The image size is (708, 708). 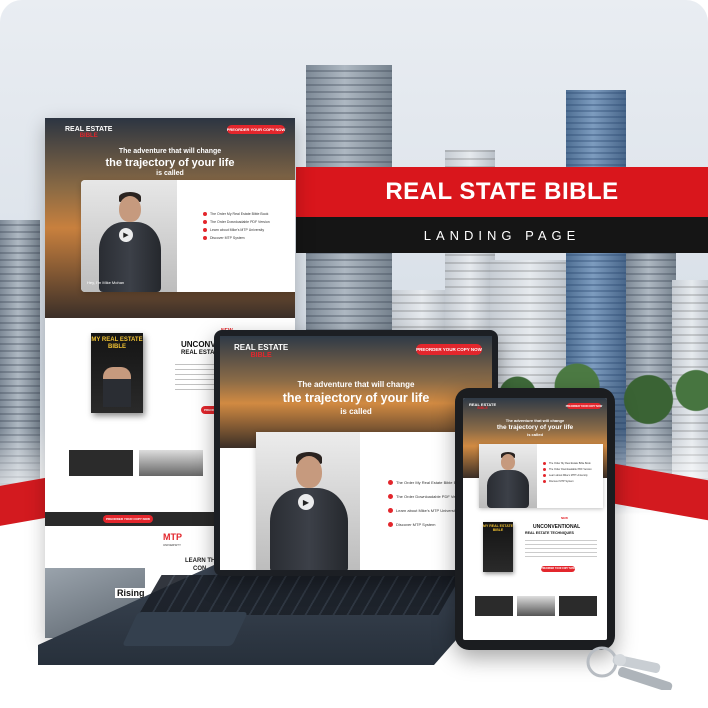 I want to click on logo-subtext: BIBLE, so click(x=88, y=136).